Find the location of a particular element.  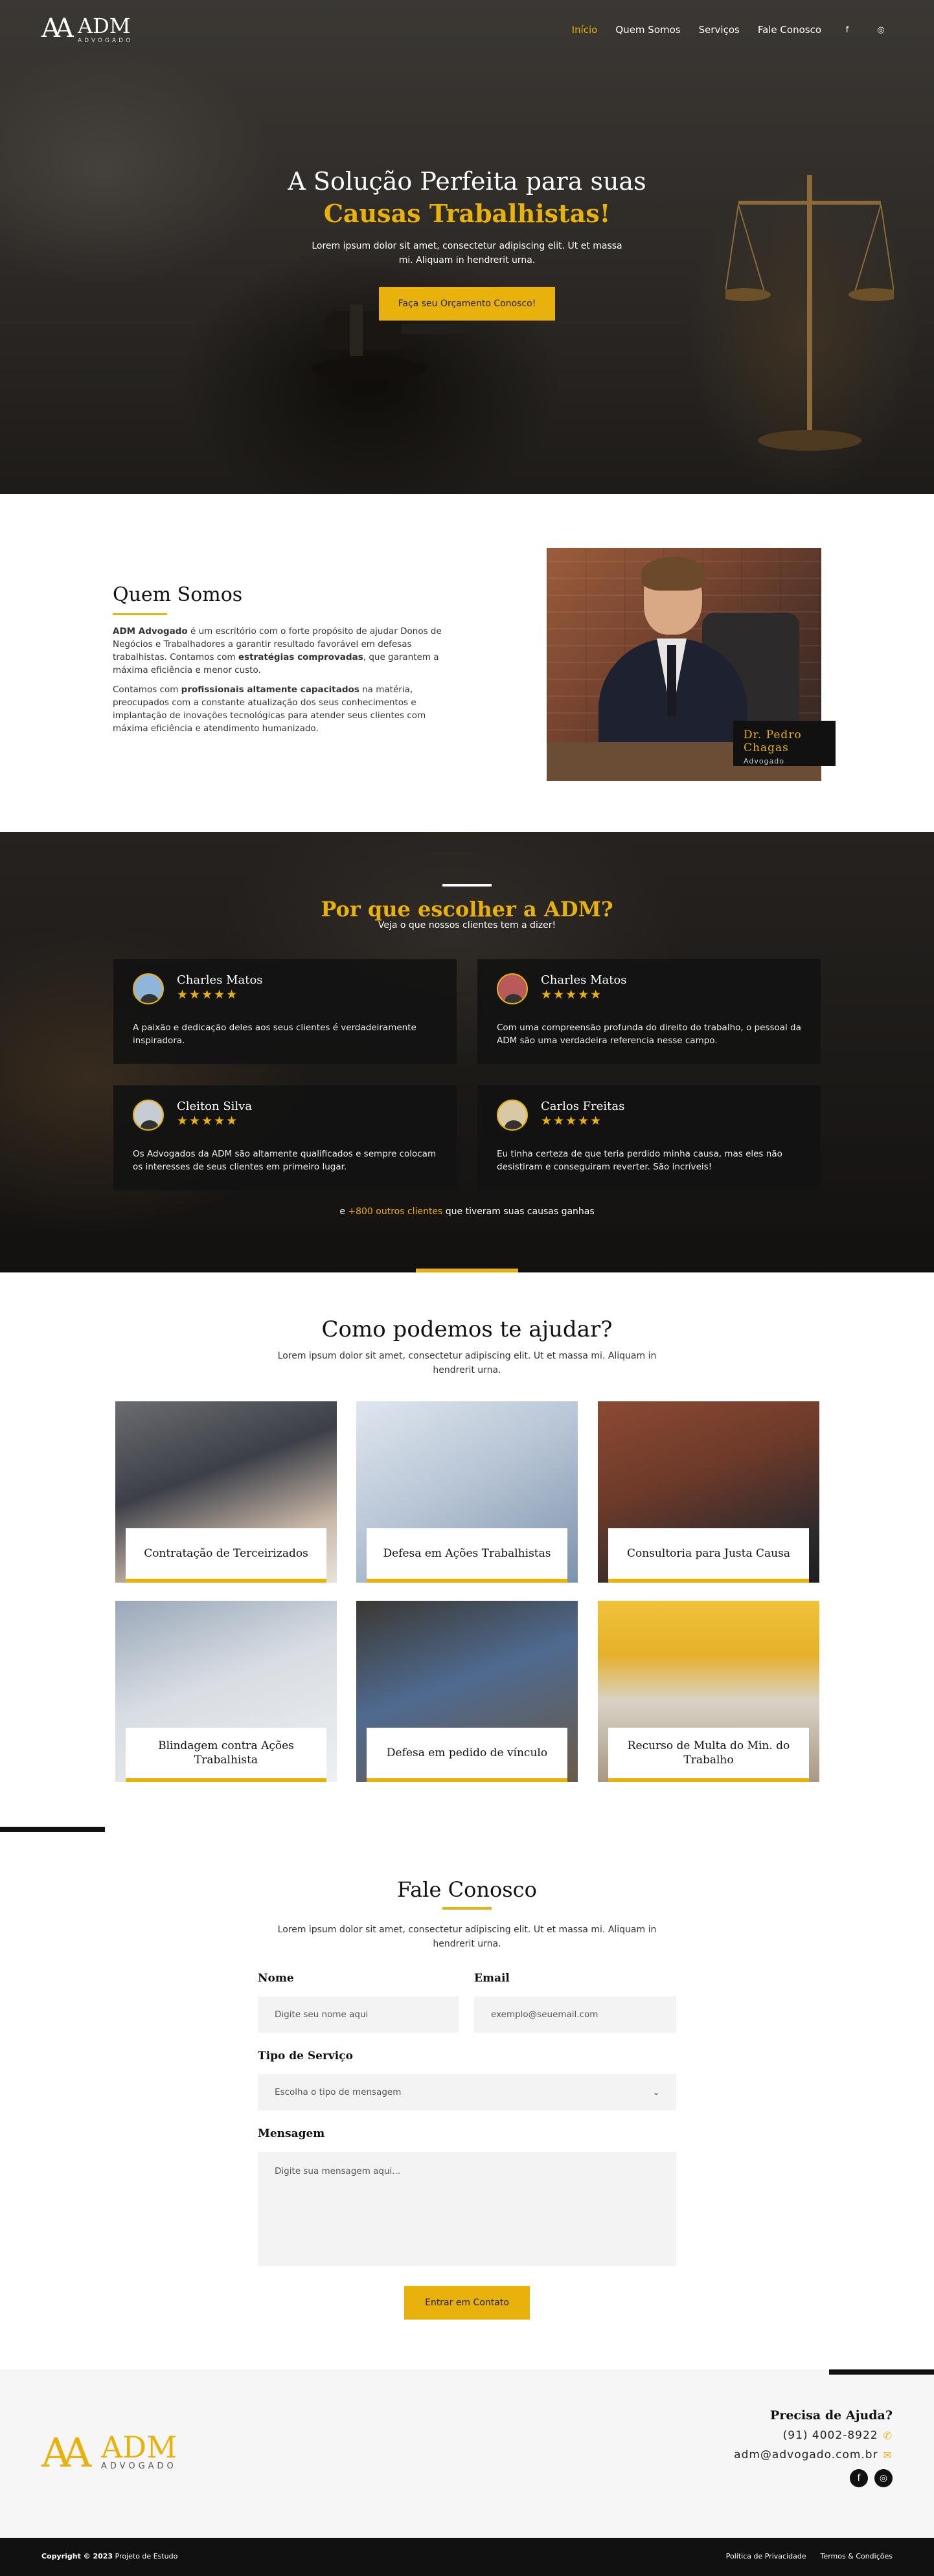

message-label: Mensagem is located at coordinates (291, 2133).